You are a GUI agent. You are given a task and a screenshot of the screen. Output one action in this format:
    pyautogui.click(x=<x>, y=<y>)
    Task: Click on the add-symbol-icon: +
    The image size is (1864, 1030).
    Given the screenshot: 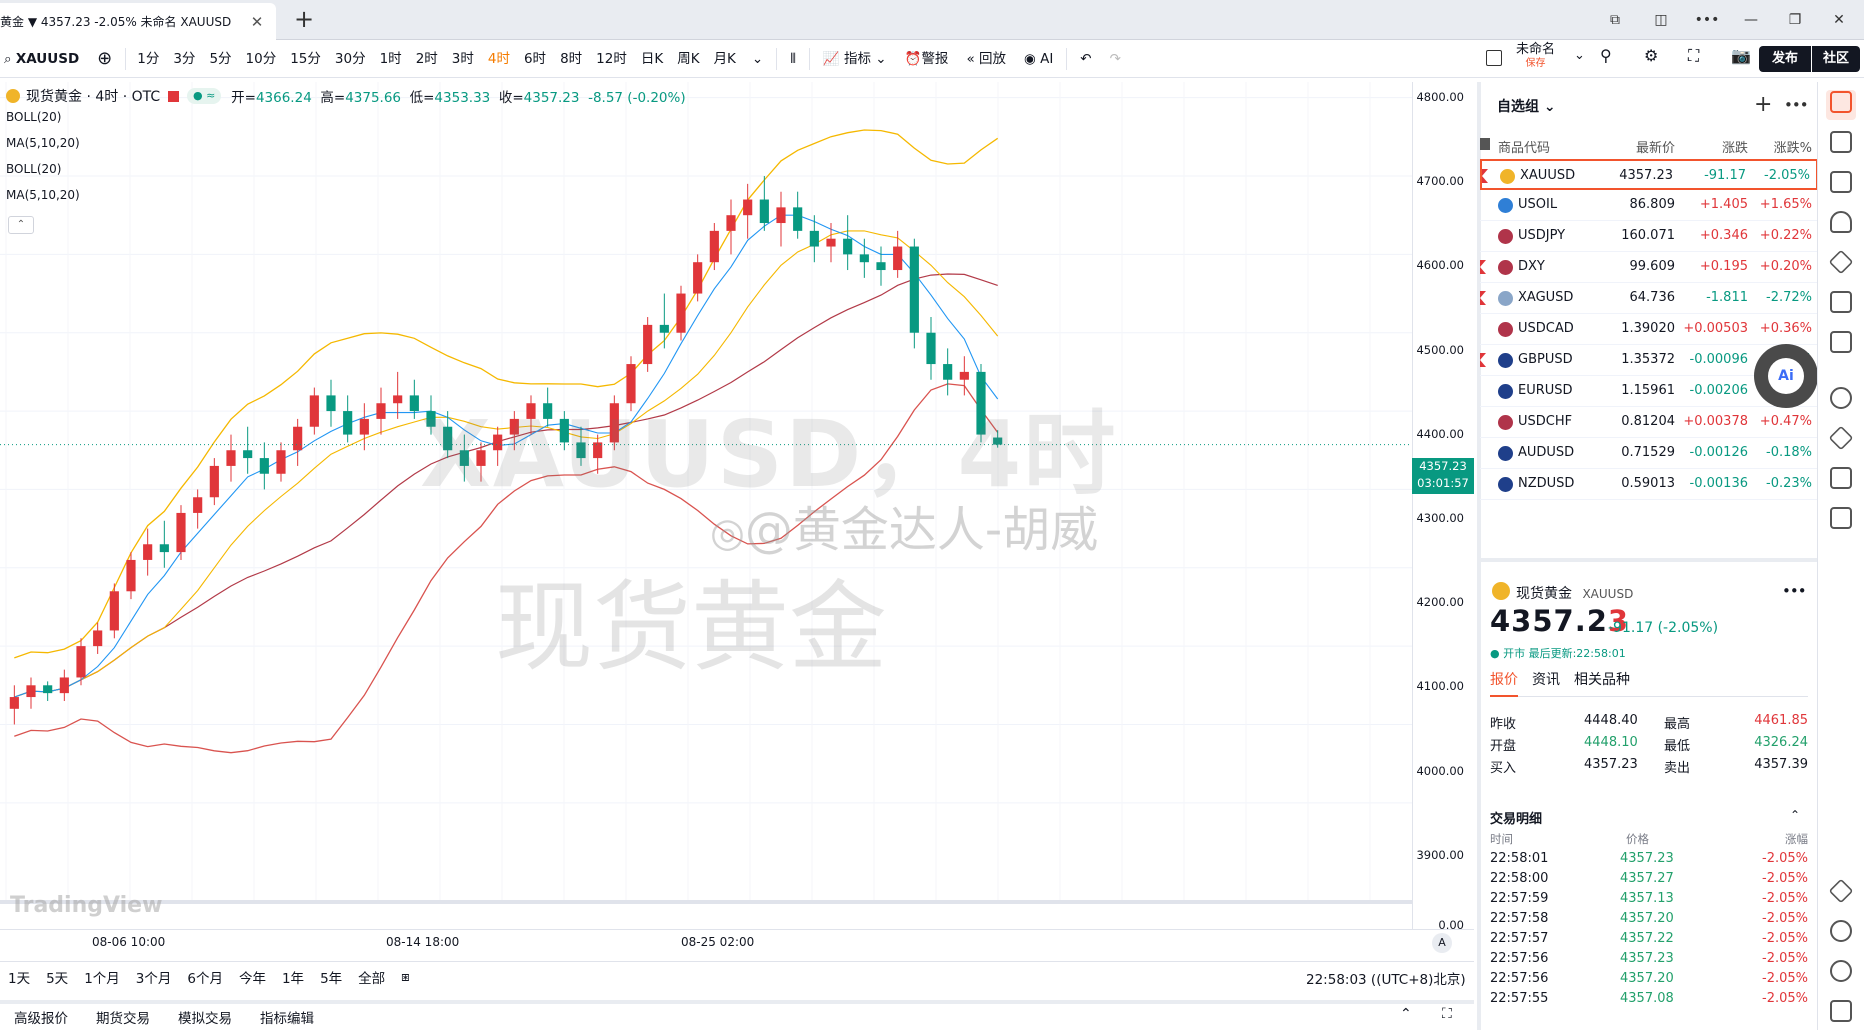 What is the action you would take?
    pyautogui.click(x=1763, y=104)
    